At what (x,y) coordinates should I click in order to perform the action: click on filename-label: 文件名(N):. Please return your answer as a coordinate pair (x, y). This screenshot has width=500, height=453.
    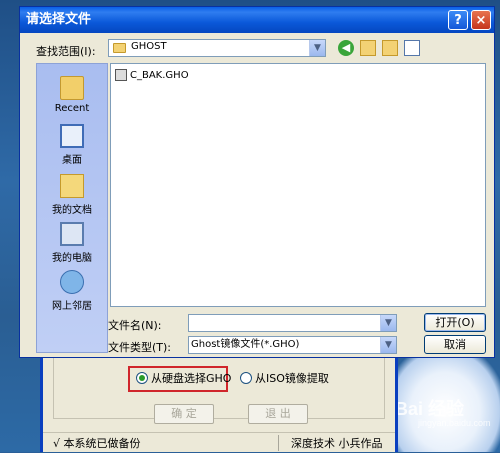
    Looking at the image, I should click on (135, 325).